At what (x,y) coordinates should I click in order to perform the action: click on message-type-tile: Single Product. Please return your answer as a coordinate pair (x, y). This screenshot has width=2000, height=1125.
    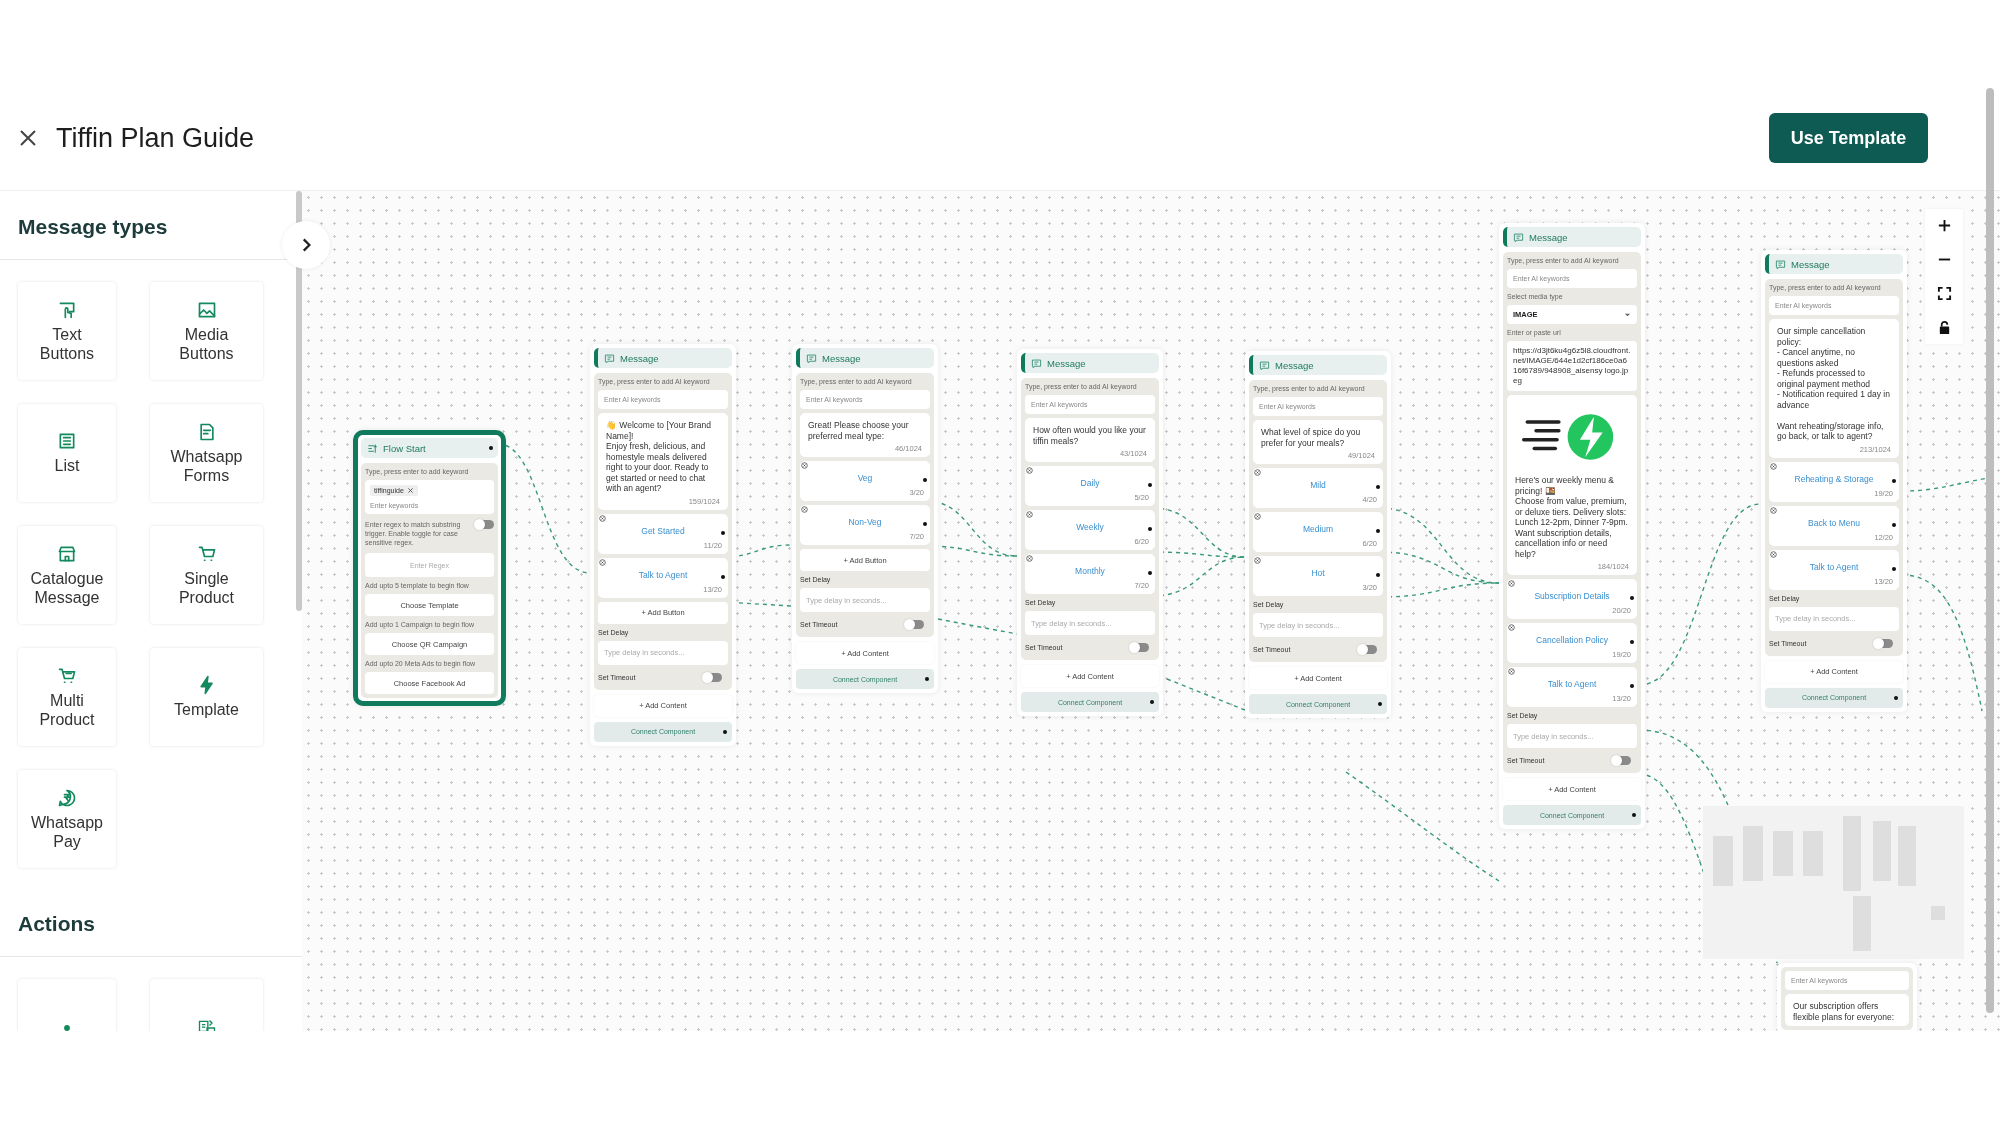
    Looking at the image, I should click on (206, 575).